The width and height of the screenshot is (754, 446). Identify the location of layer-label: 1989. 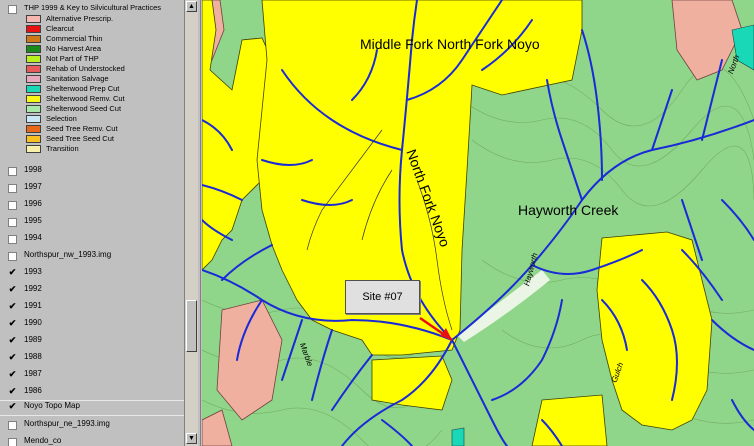
(33, 339).